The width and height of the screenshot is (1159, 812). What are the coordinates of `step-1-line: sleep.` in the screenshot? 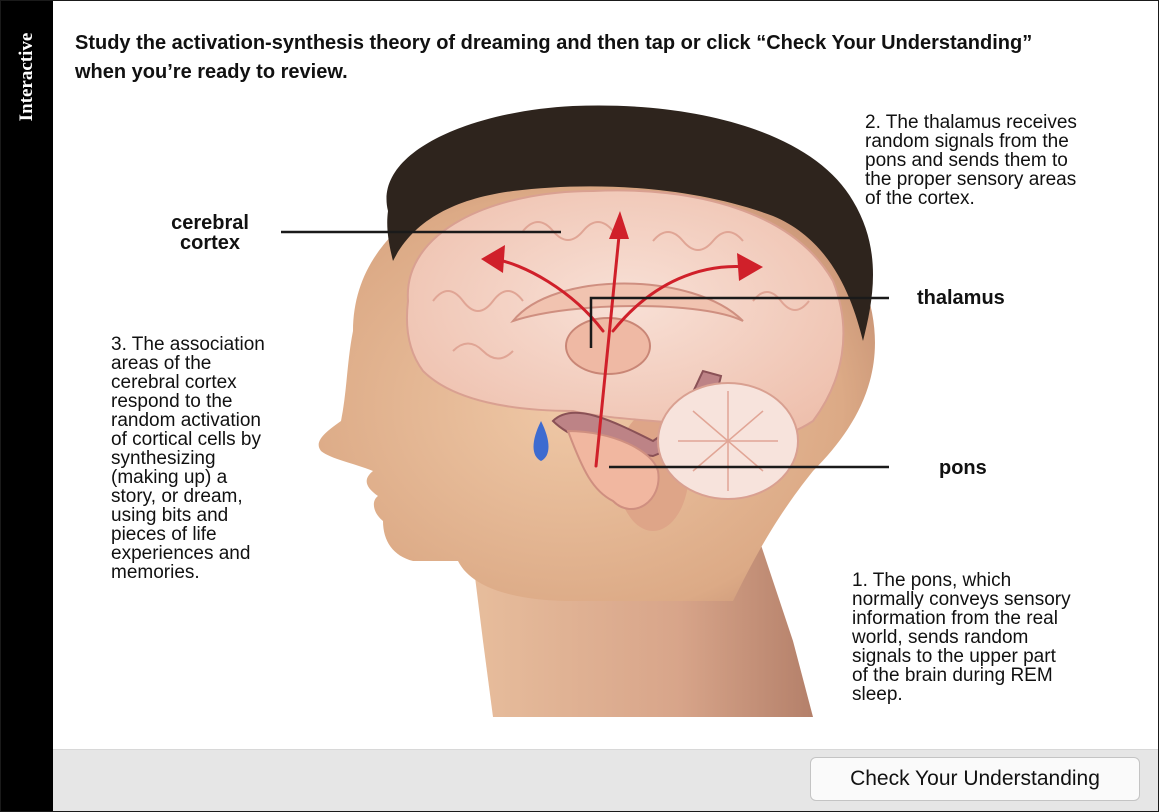 It's located at (877, 694).